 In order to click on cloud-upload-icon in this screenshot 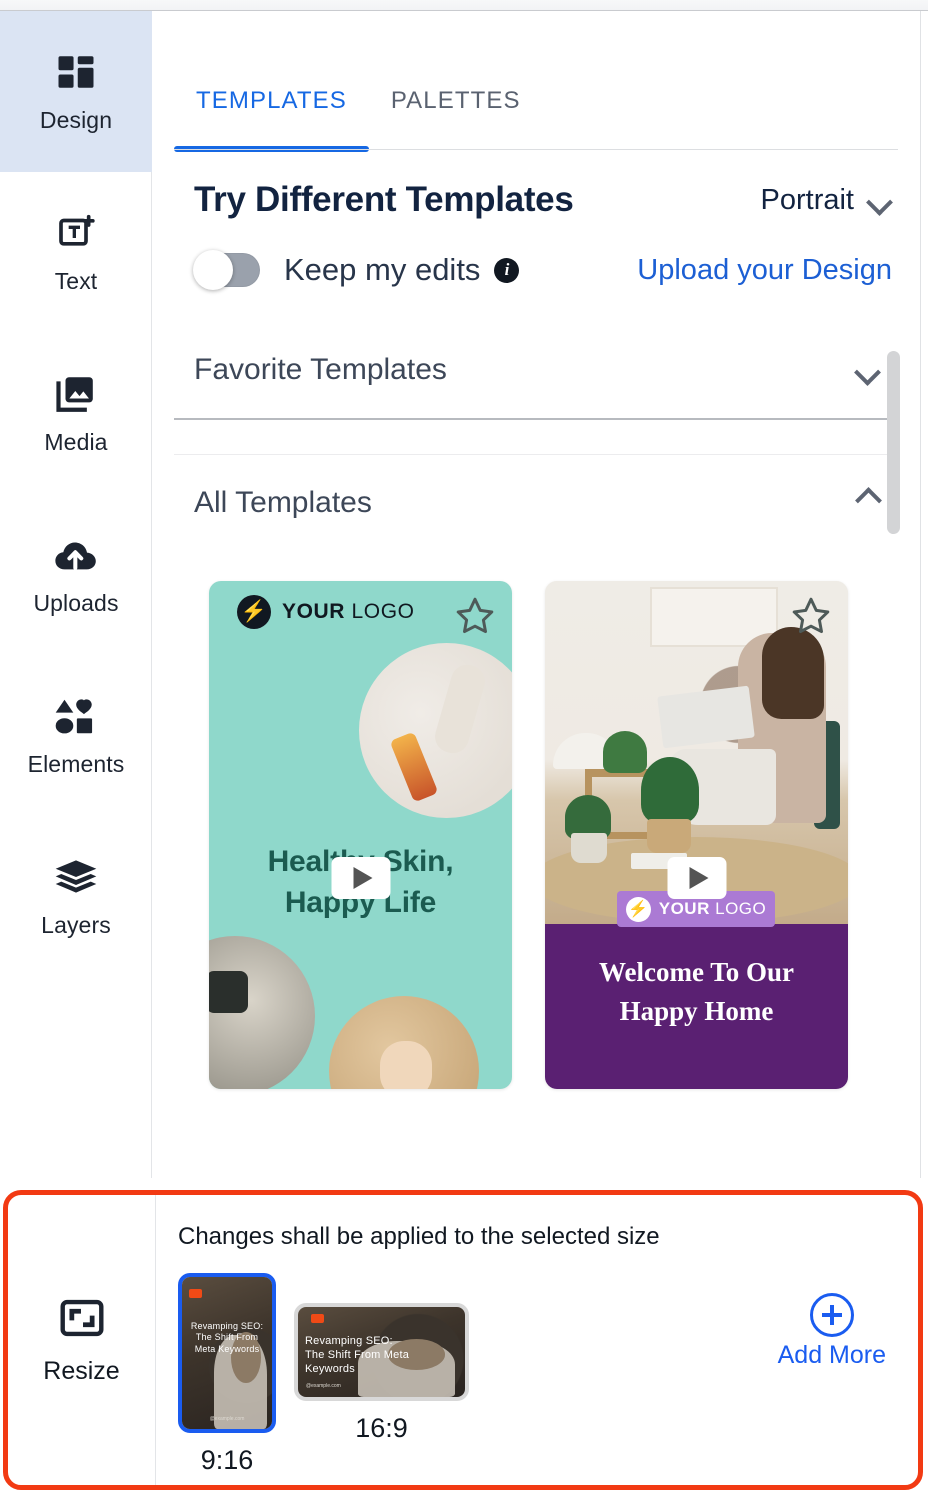, I will do `click(76, 555)`.